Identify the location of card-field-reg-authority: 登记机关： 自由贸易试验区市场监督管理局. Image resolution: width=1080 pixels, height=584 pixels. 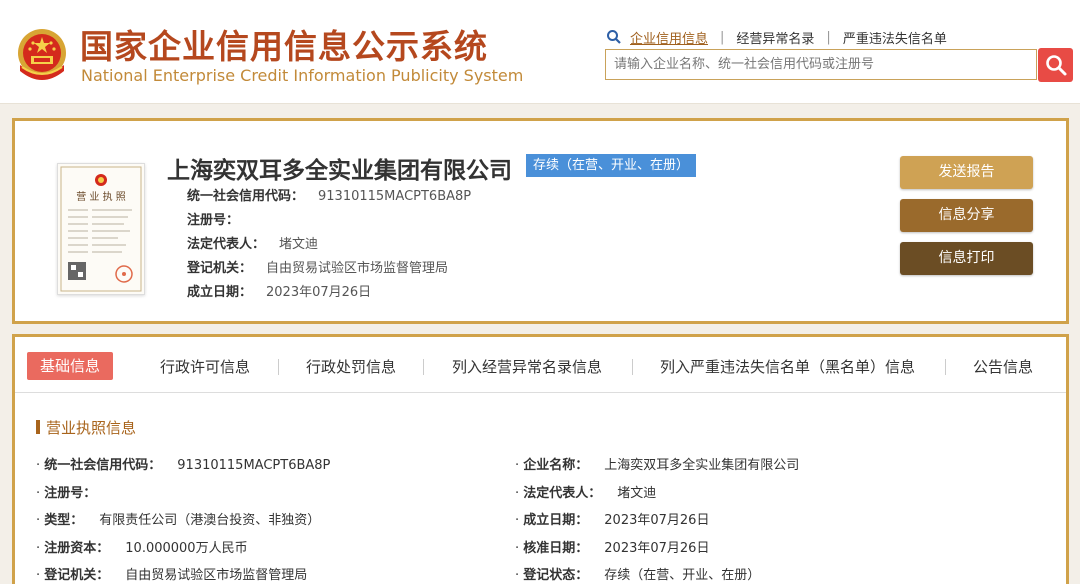
(317, 266).